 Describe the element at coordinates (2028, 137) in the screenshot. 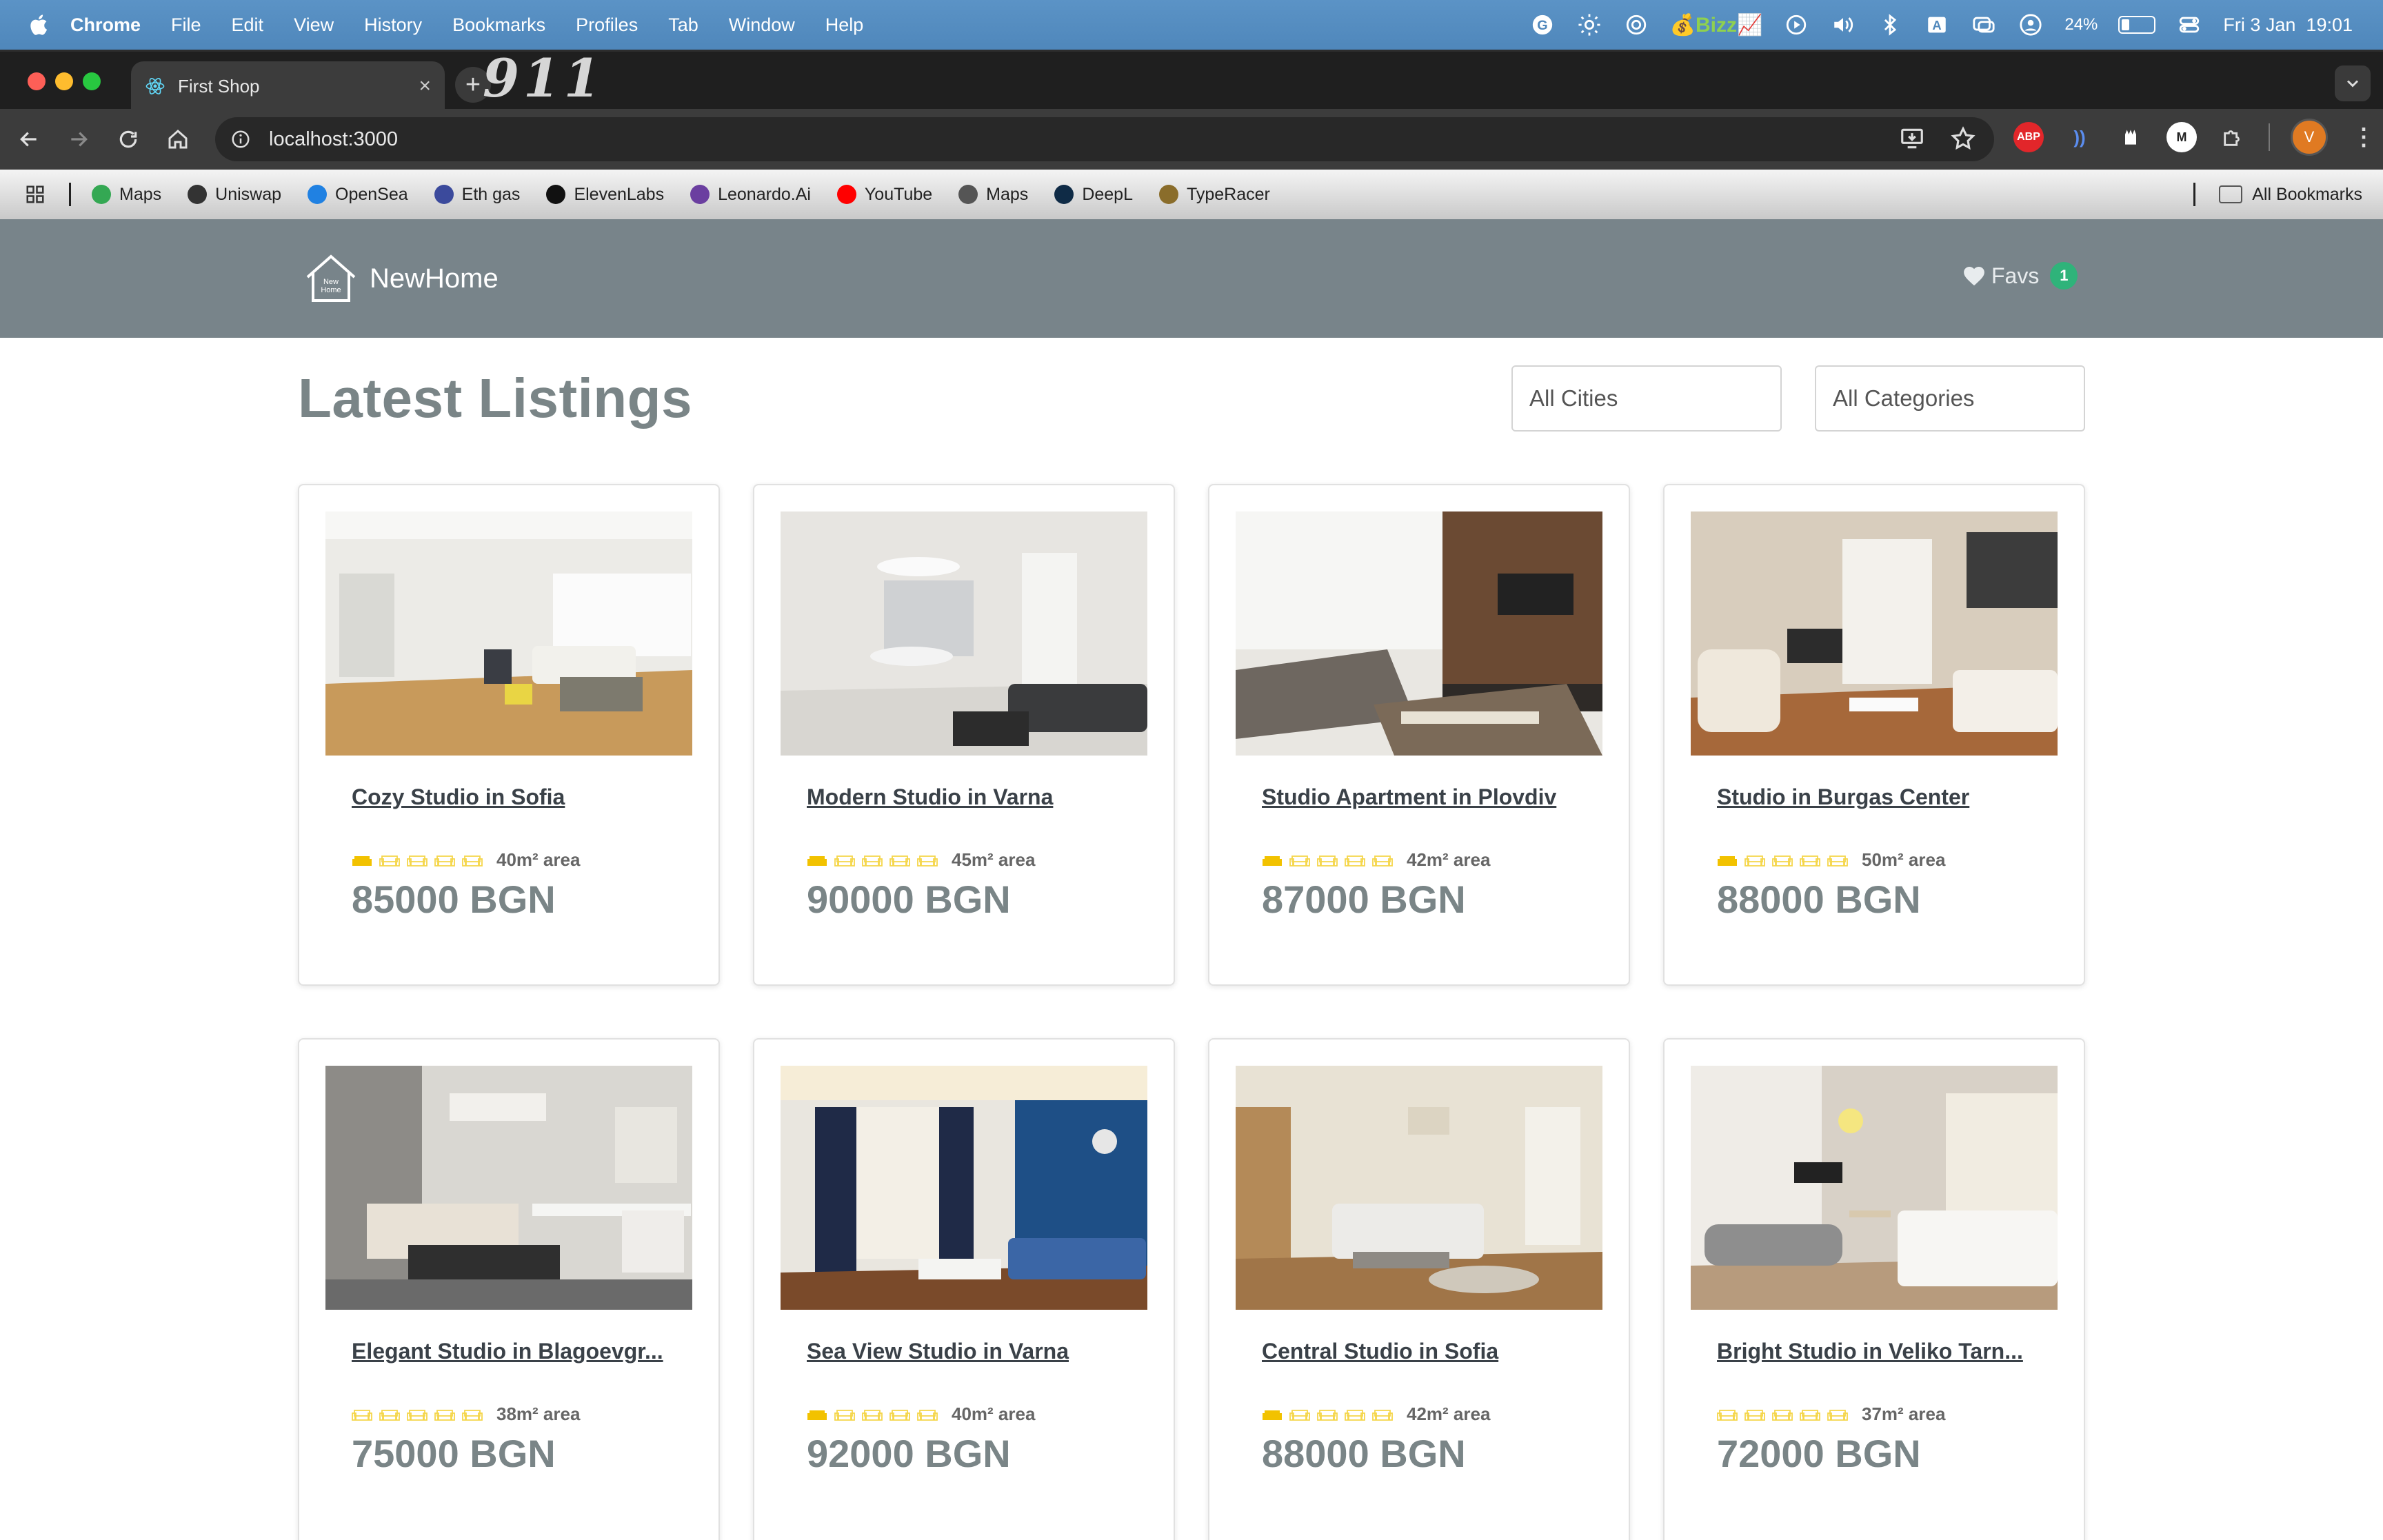

I see `adblock-plus-icon: ABP` at that location.